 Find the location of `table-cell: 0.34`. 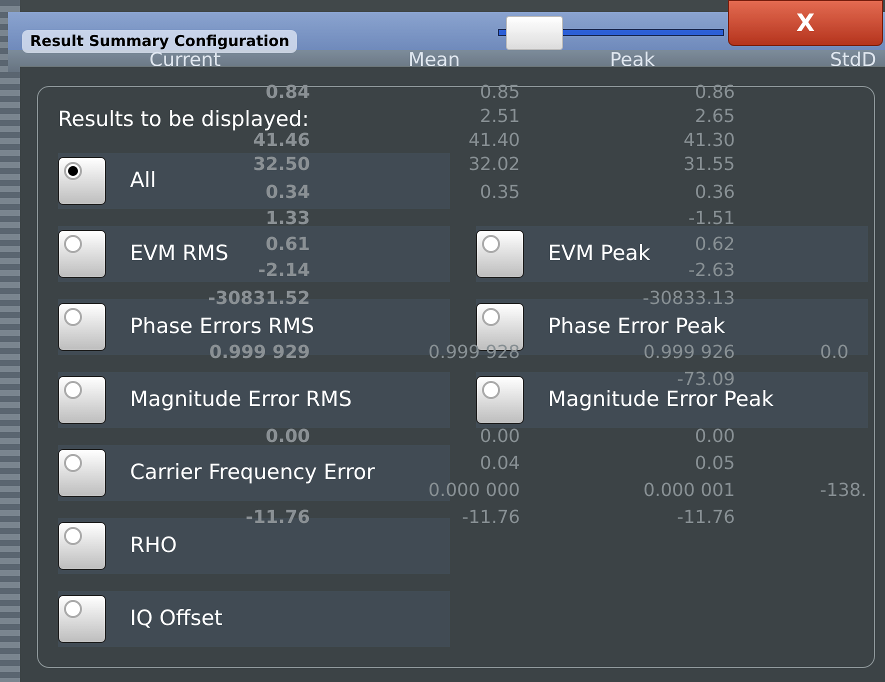

table-cell: 0.34 is located at coordinates (288, 192).